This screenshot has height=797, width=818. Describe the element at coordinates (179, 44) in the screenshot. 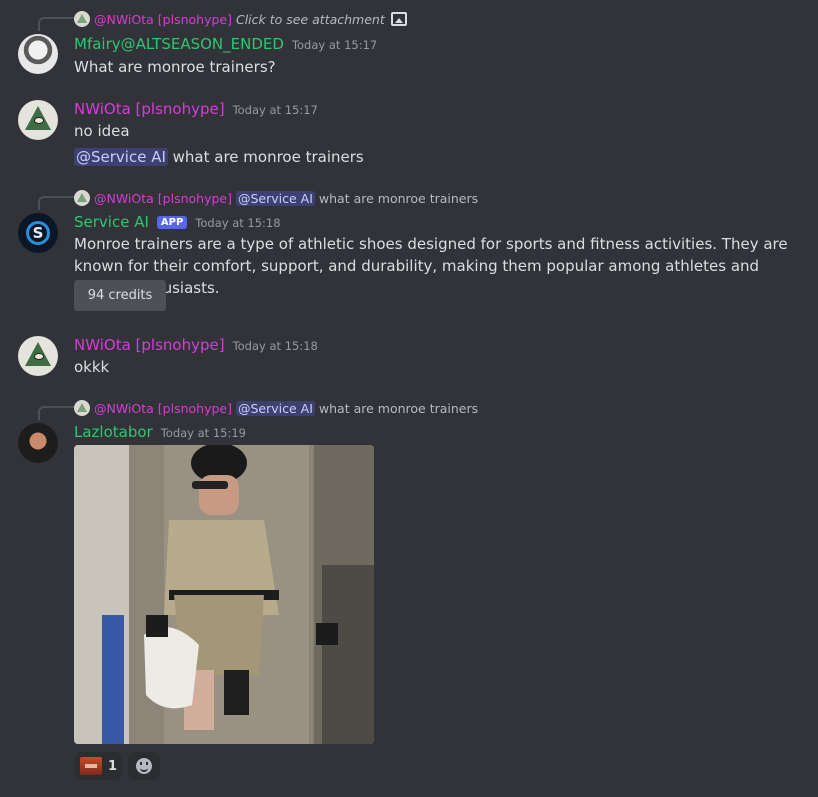

I see `author-name: Mfairy@ALTSEASON_ENDED` at that location.